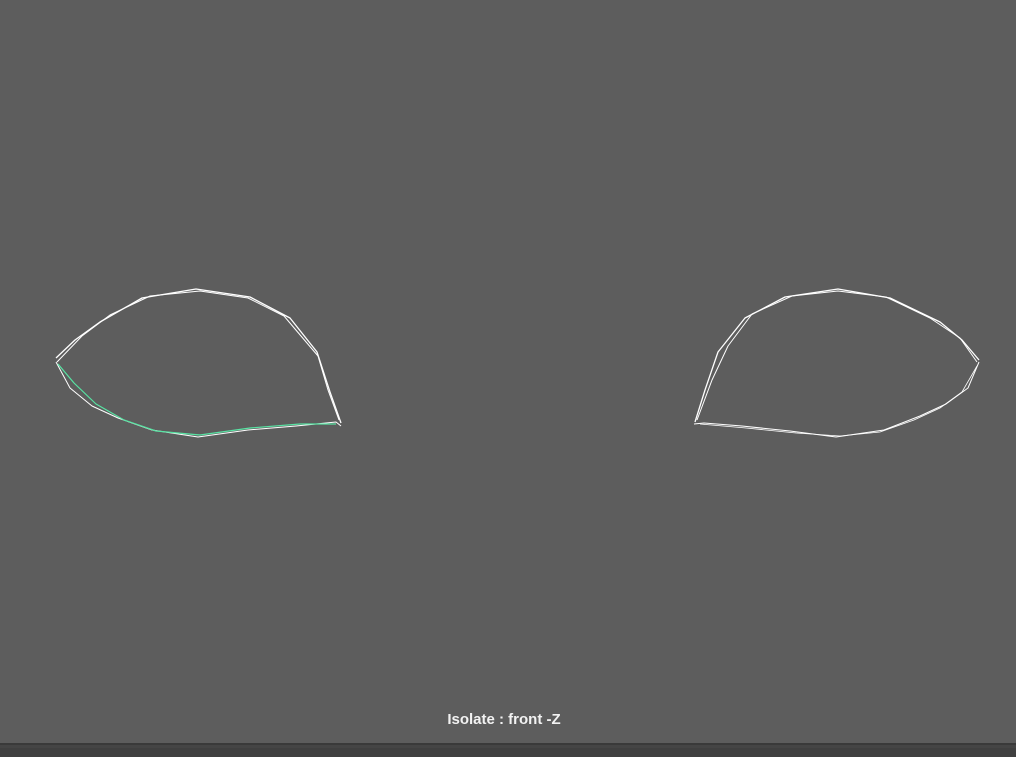  Describe the element at coordinates (504, 719) in the screenshot. I see `isolate-view-label: Isolate : front -Z` at that location.